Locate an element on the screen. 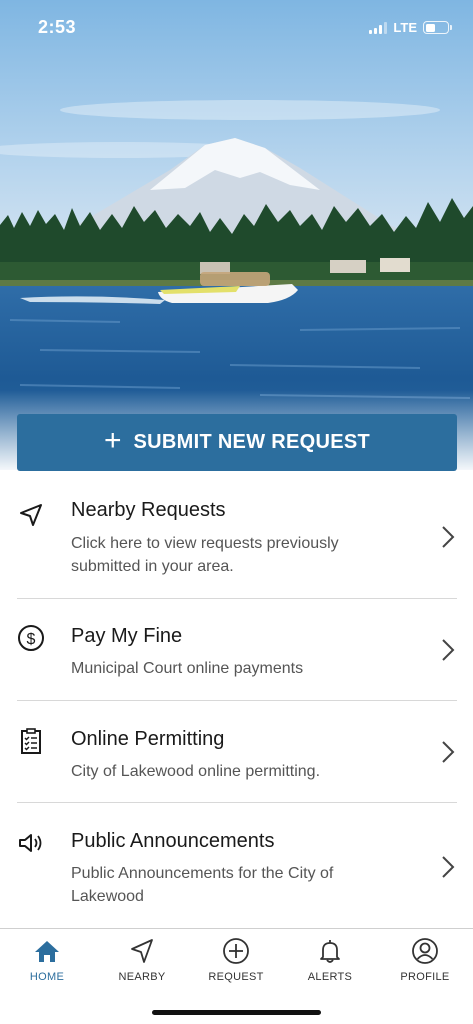  battery-icon is located at coordinates (437, 27).